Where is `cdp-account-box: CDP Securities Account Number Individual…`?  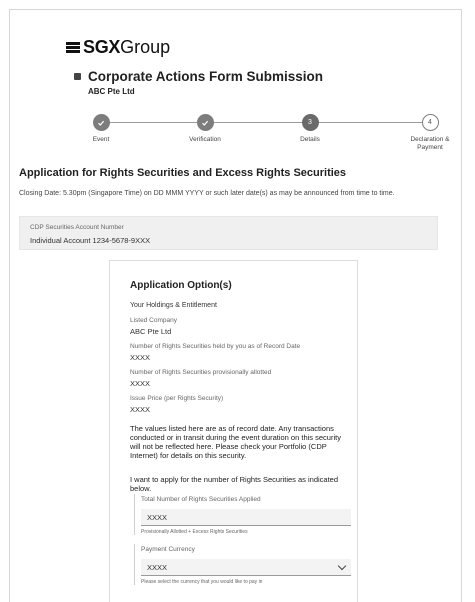
cdp-account-box: CDP Securities Account Number Individual… is located at coordinates (228, 233).